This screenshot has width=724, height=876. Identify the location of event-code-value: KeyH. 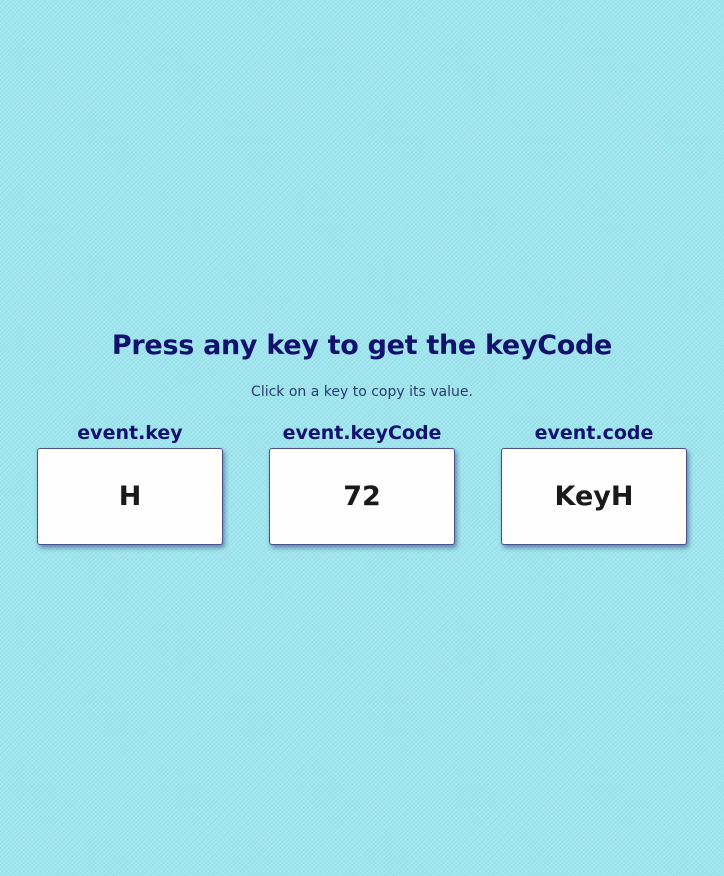
(594, 496).